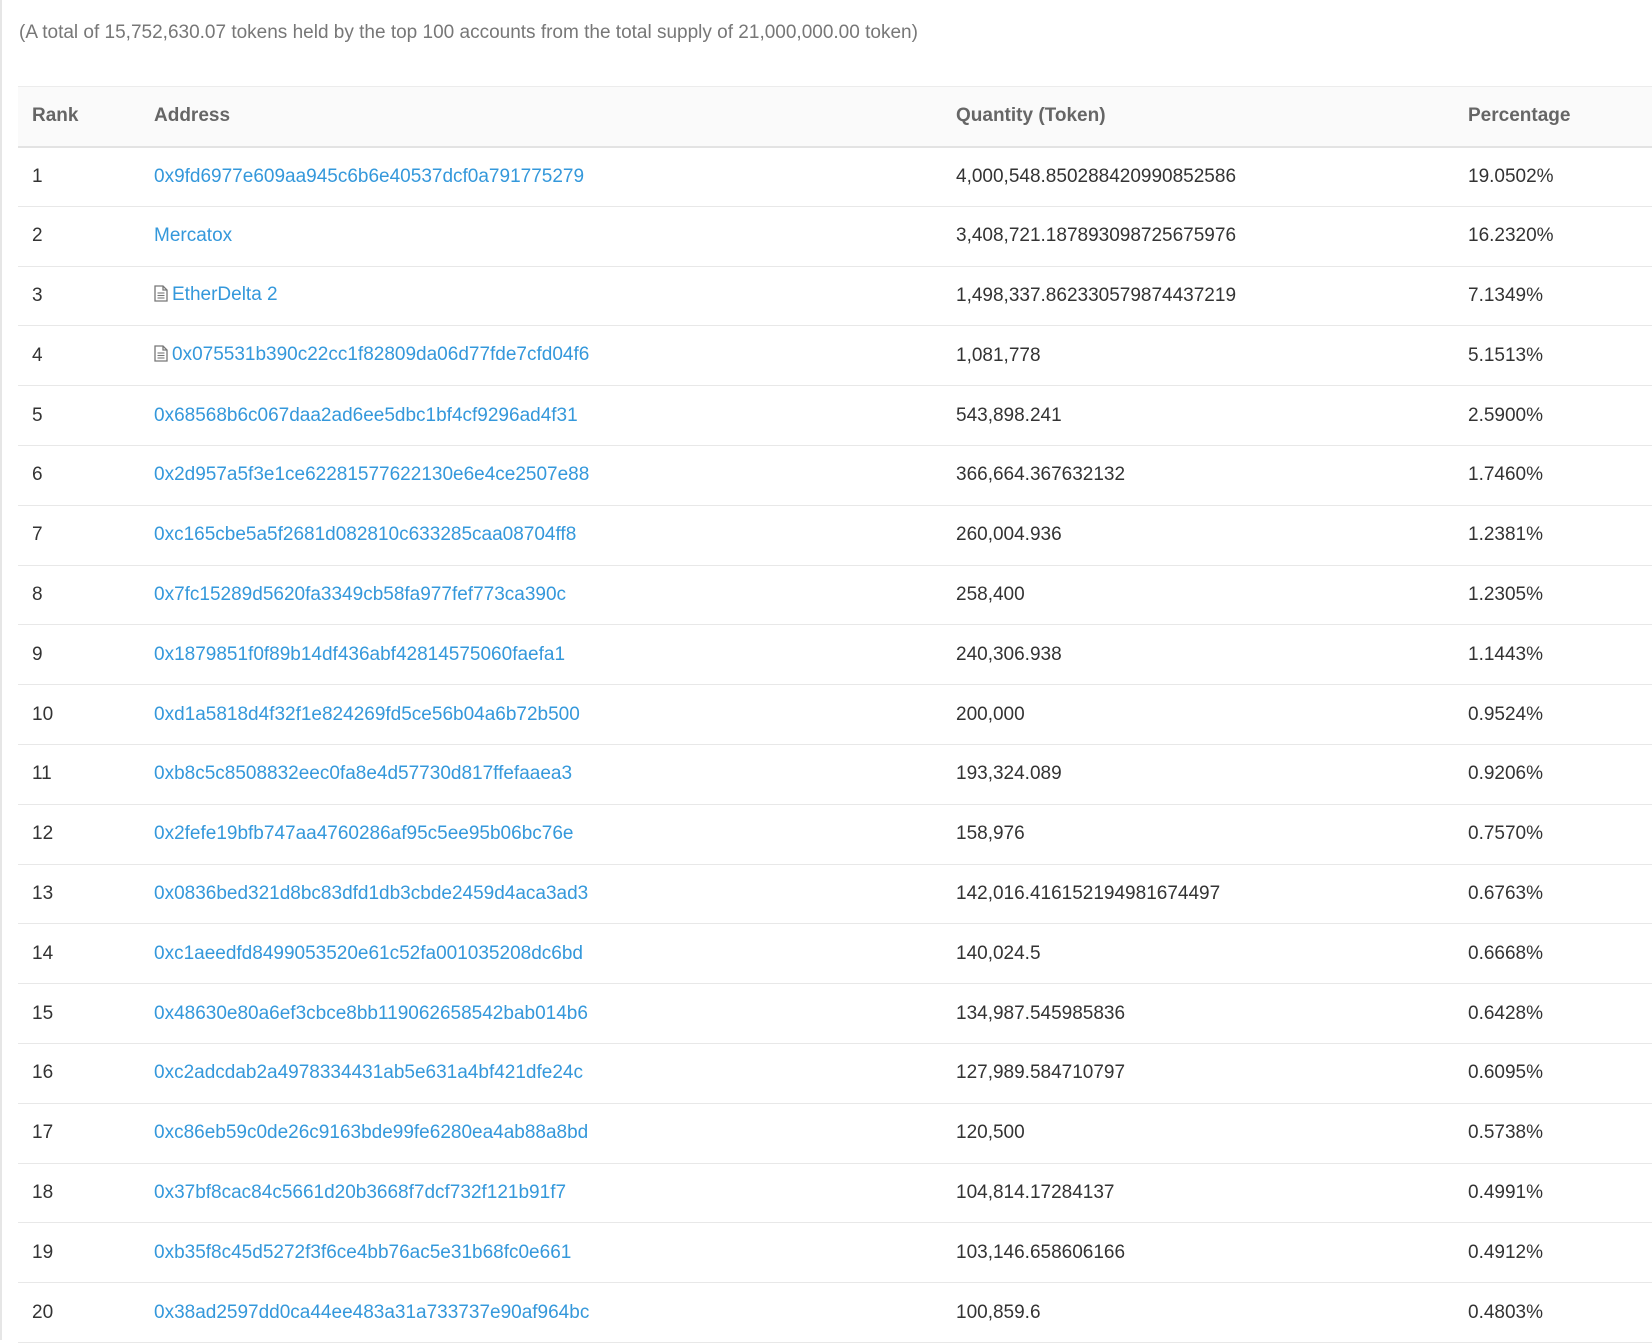  What do you see at coordinates (55, 116) in the screenshot?
I see `column-header-rank: Rank` at bounding box center [55, 116].